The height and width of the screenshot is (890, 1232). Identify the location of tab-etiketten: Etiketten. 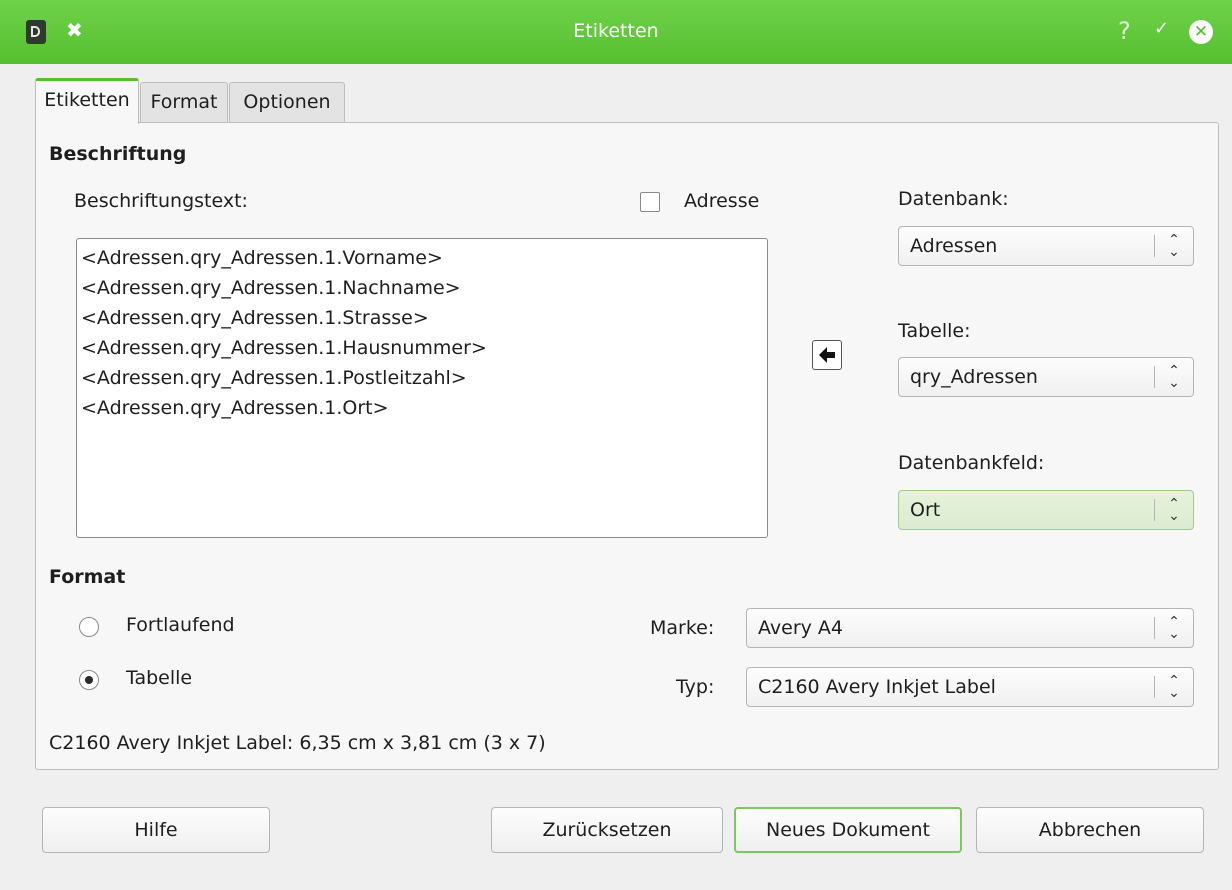
(87, 101).